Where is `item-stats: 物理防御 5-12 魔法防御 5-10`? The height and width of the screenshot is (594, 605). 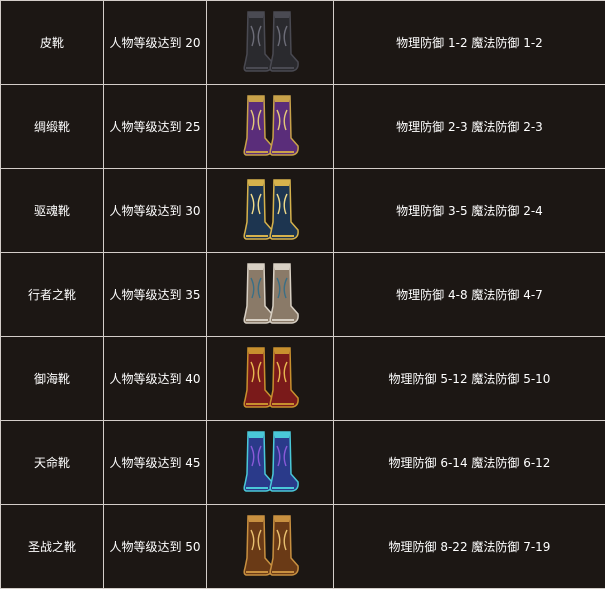 item-stats: 物理防御 5-12 魔法防御 5-10 is located at coordinates (469, 378).